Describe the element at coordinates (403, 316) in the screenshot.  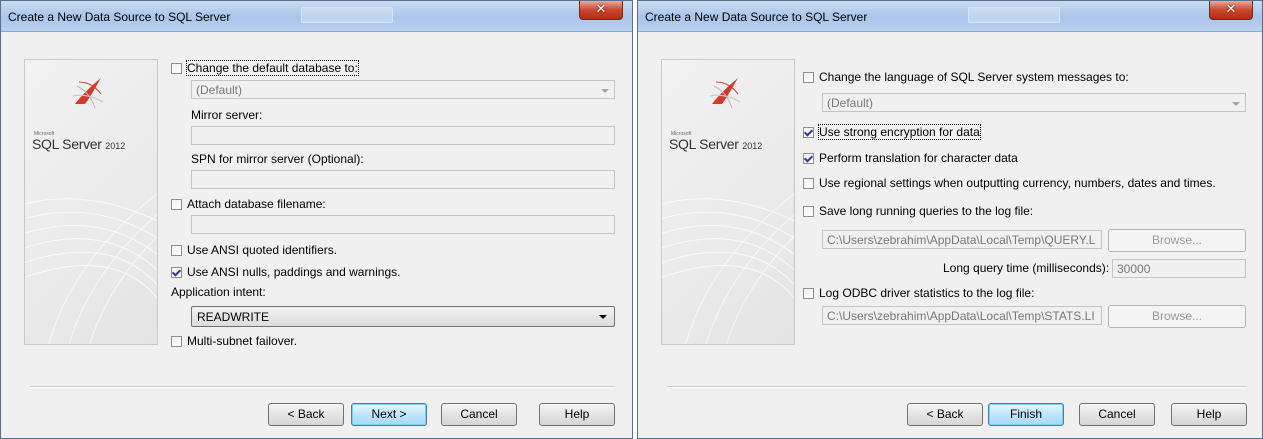
I see `application-intent-select: READWRITE` at that location.